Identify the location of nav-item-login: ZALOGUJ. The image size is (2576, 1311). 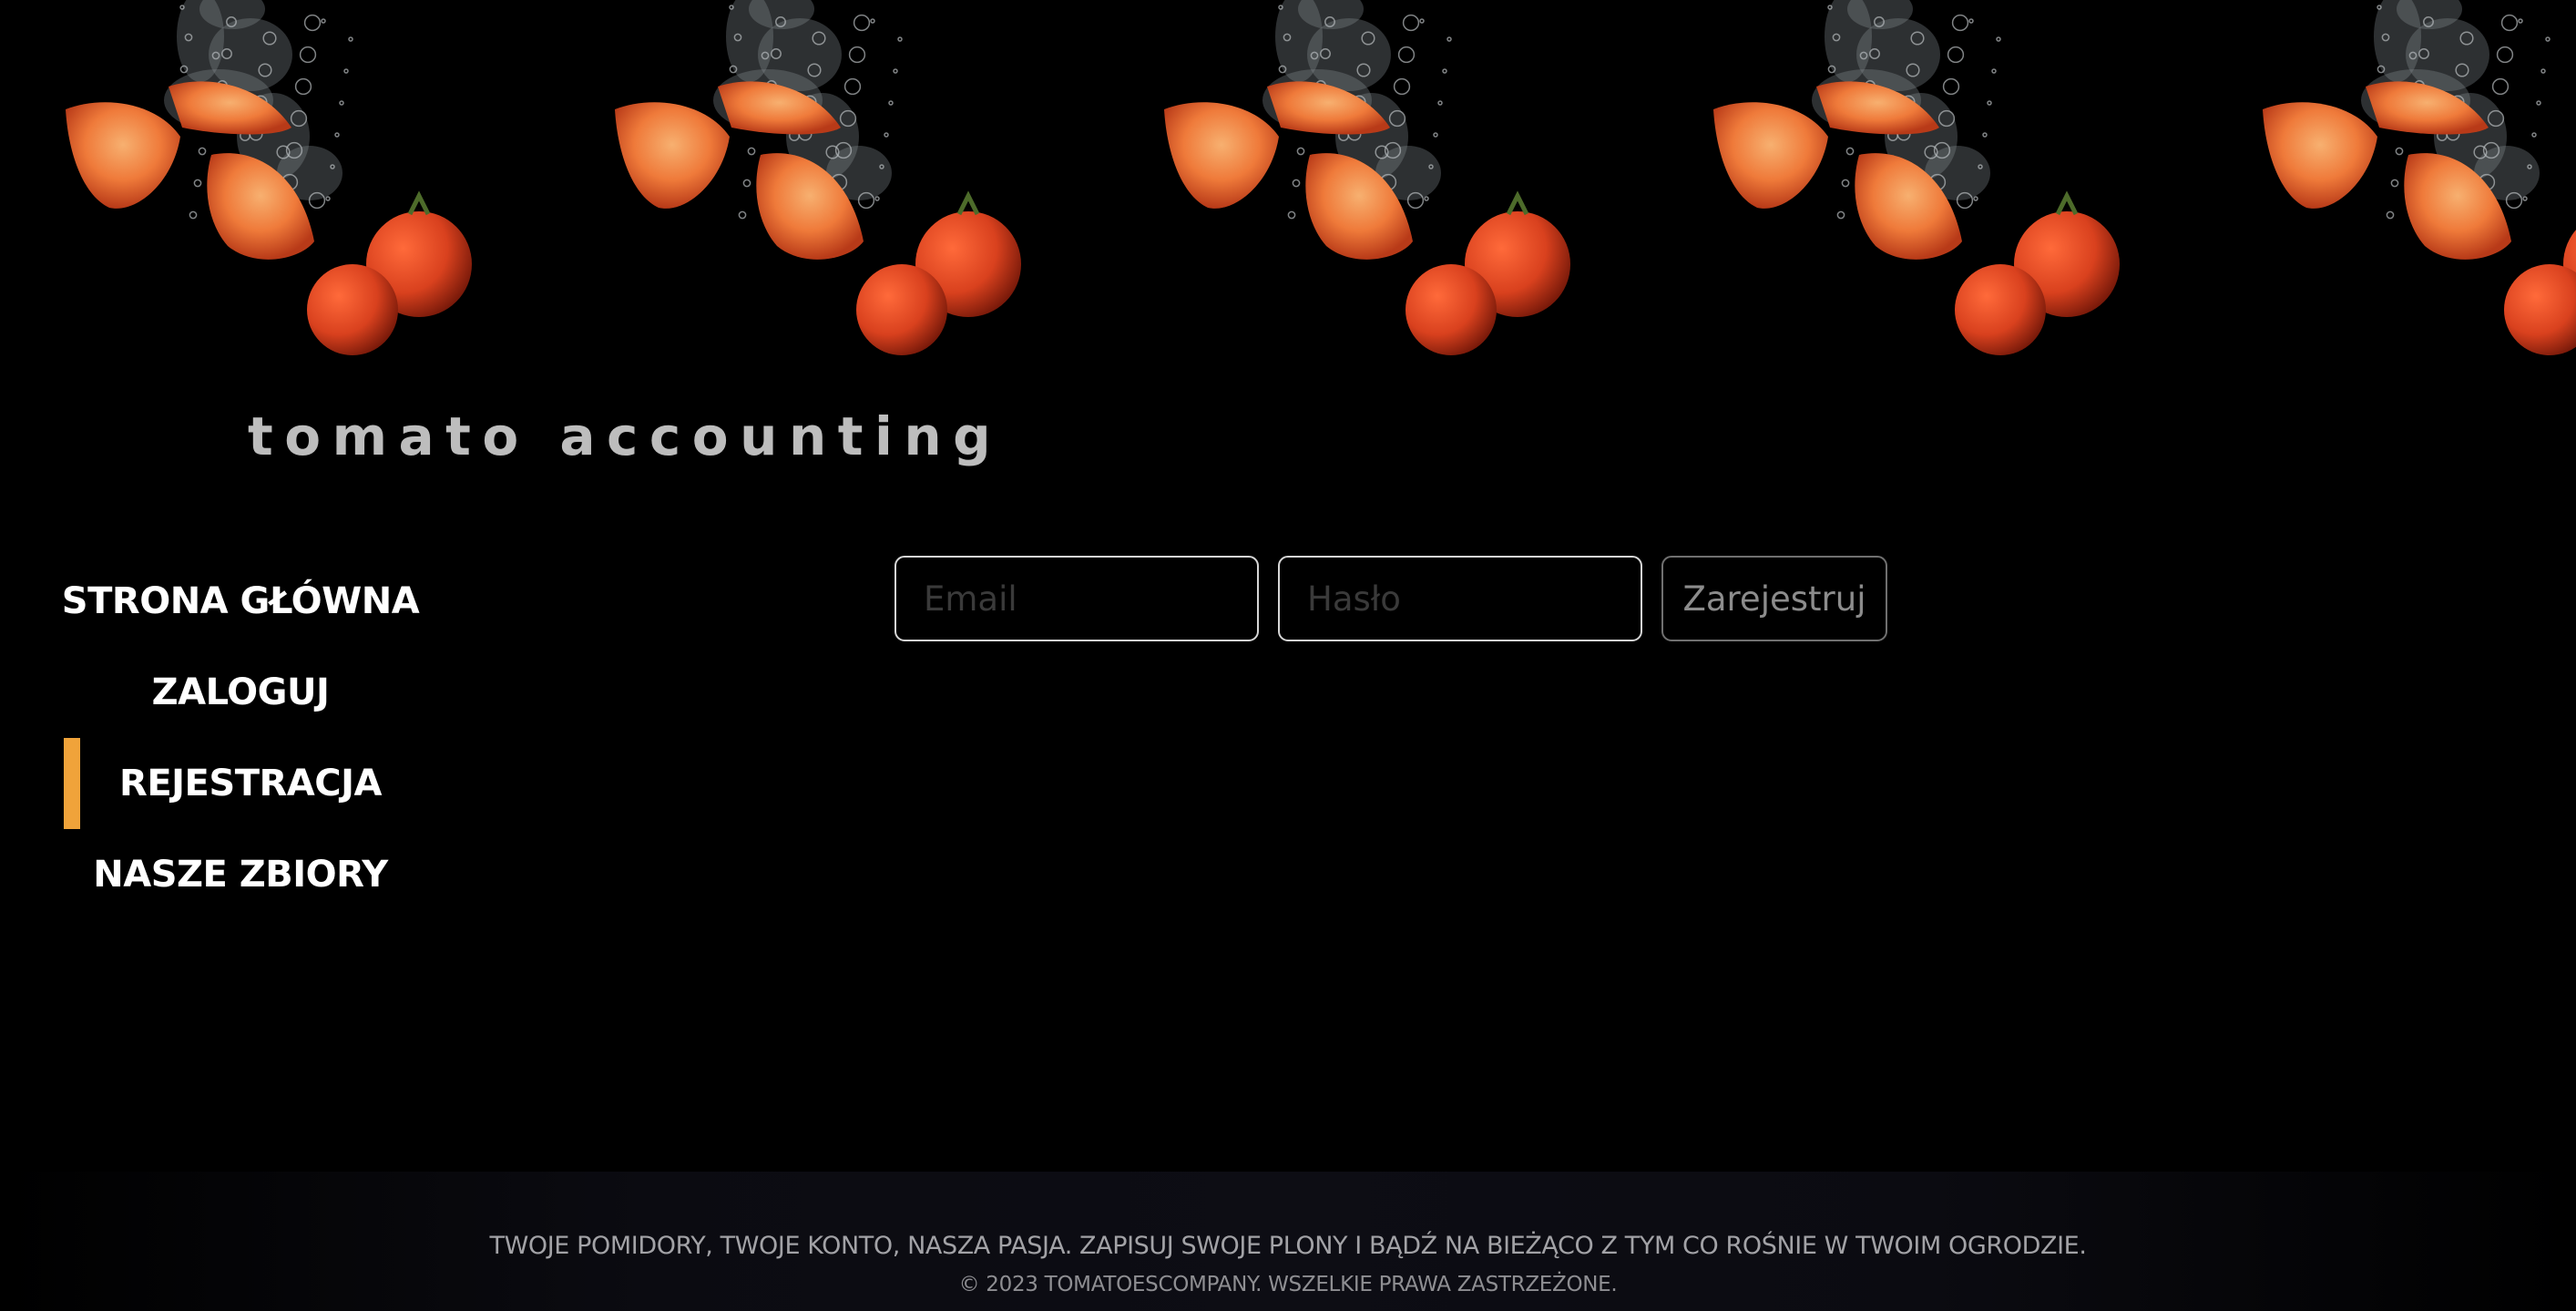
(241, 692).